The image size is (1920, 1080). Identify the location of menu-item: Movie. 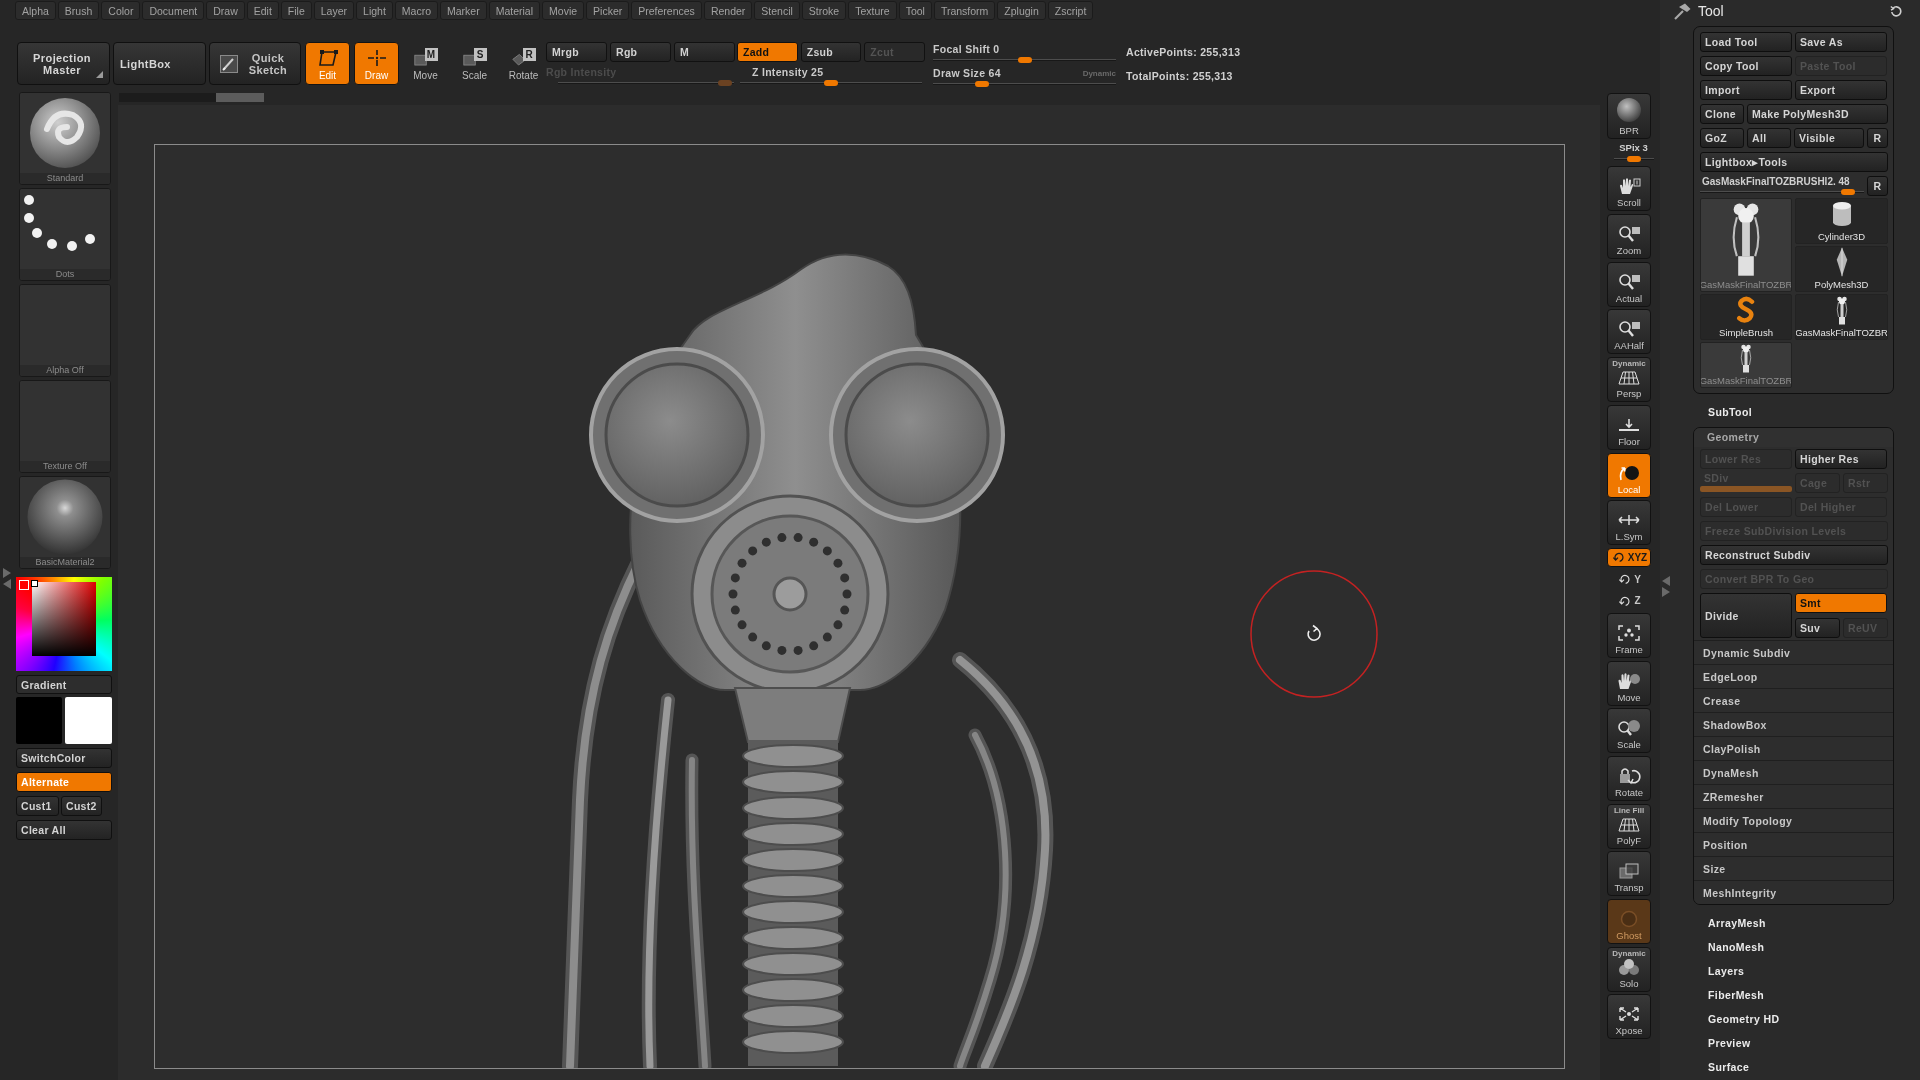
(563, 10).